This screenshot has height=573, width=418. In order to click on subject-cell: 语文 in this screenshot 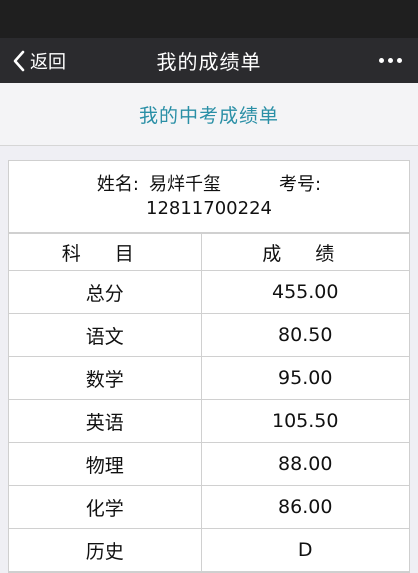, I will do `click(105, 335)`.